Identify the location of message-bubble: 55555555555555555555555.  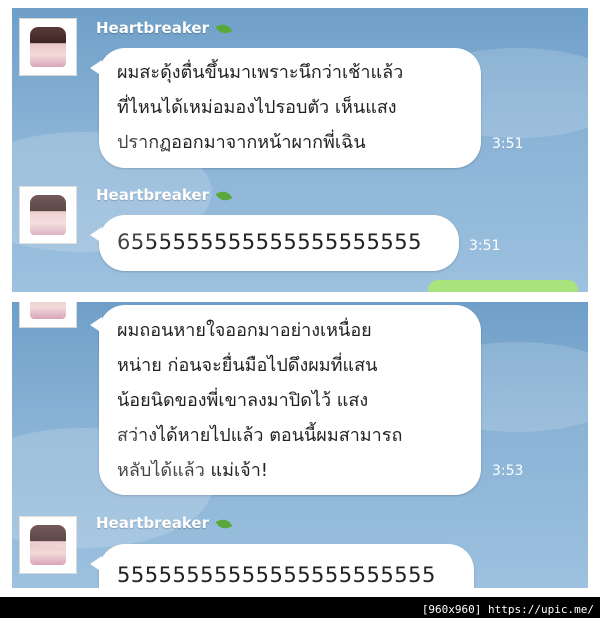
(282, 566).